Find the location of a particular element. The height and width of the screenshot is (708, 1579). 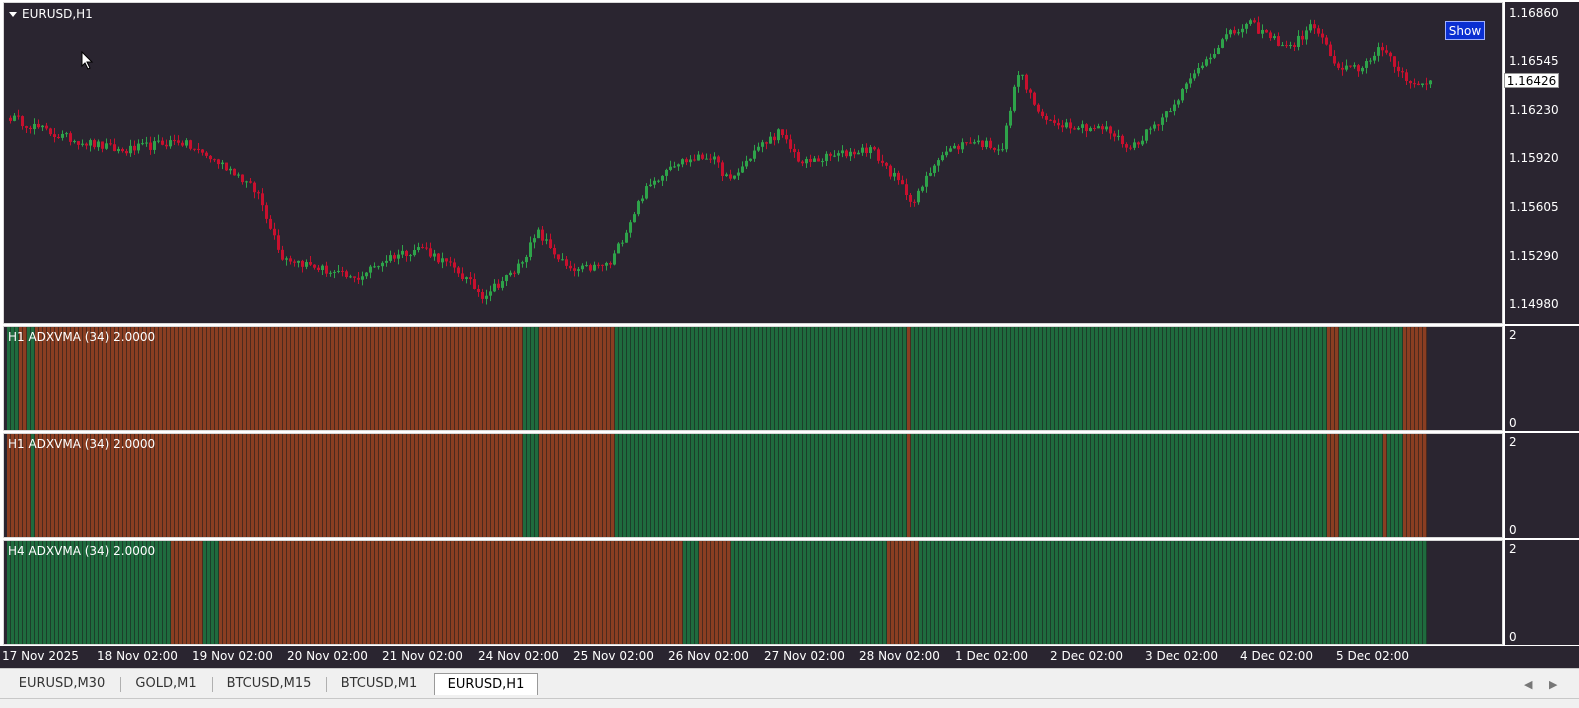

dropdown-triangle-icon is located at coordinates (13, 14).